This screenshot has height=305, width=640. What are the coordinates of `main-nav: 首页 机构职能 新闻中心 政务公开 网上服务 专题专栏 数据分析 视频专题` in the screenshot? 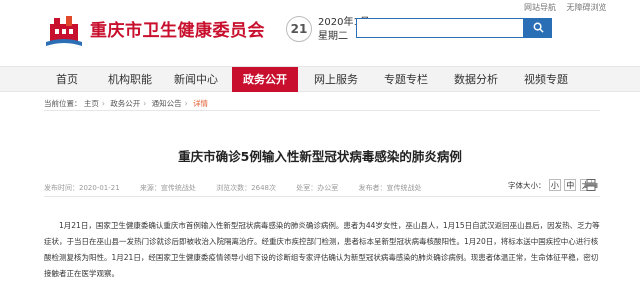 It's located at (320, 79).